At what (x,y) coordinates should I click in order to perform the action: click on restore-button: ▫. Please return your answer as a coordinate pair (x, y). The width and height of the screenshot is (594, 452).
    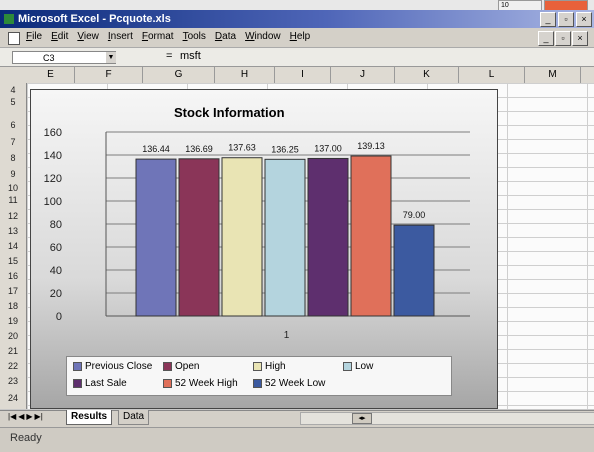
    Looking at the image, I should click on (566, 19).